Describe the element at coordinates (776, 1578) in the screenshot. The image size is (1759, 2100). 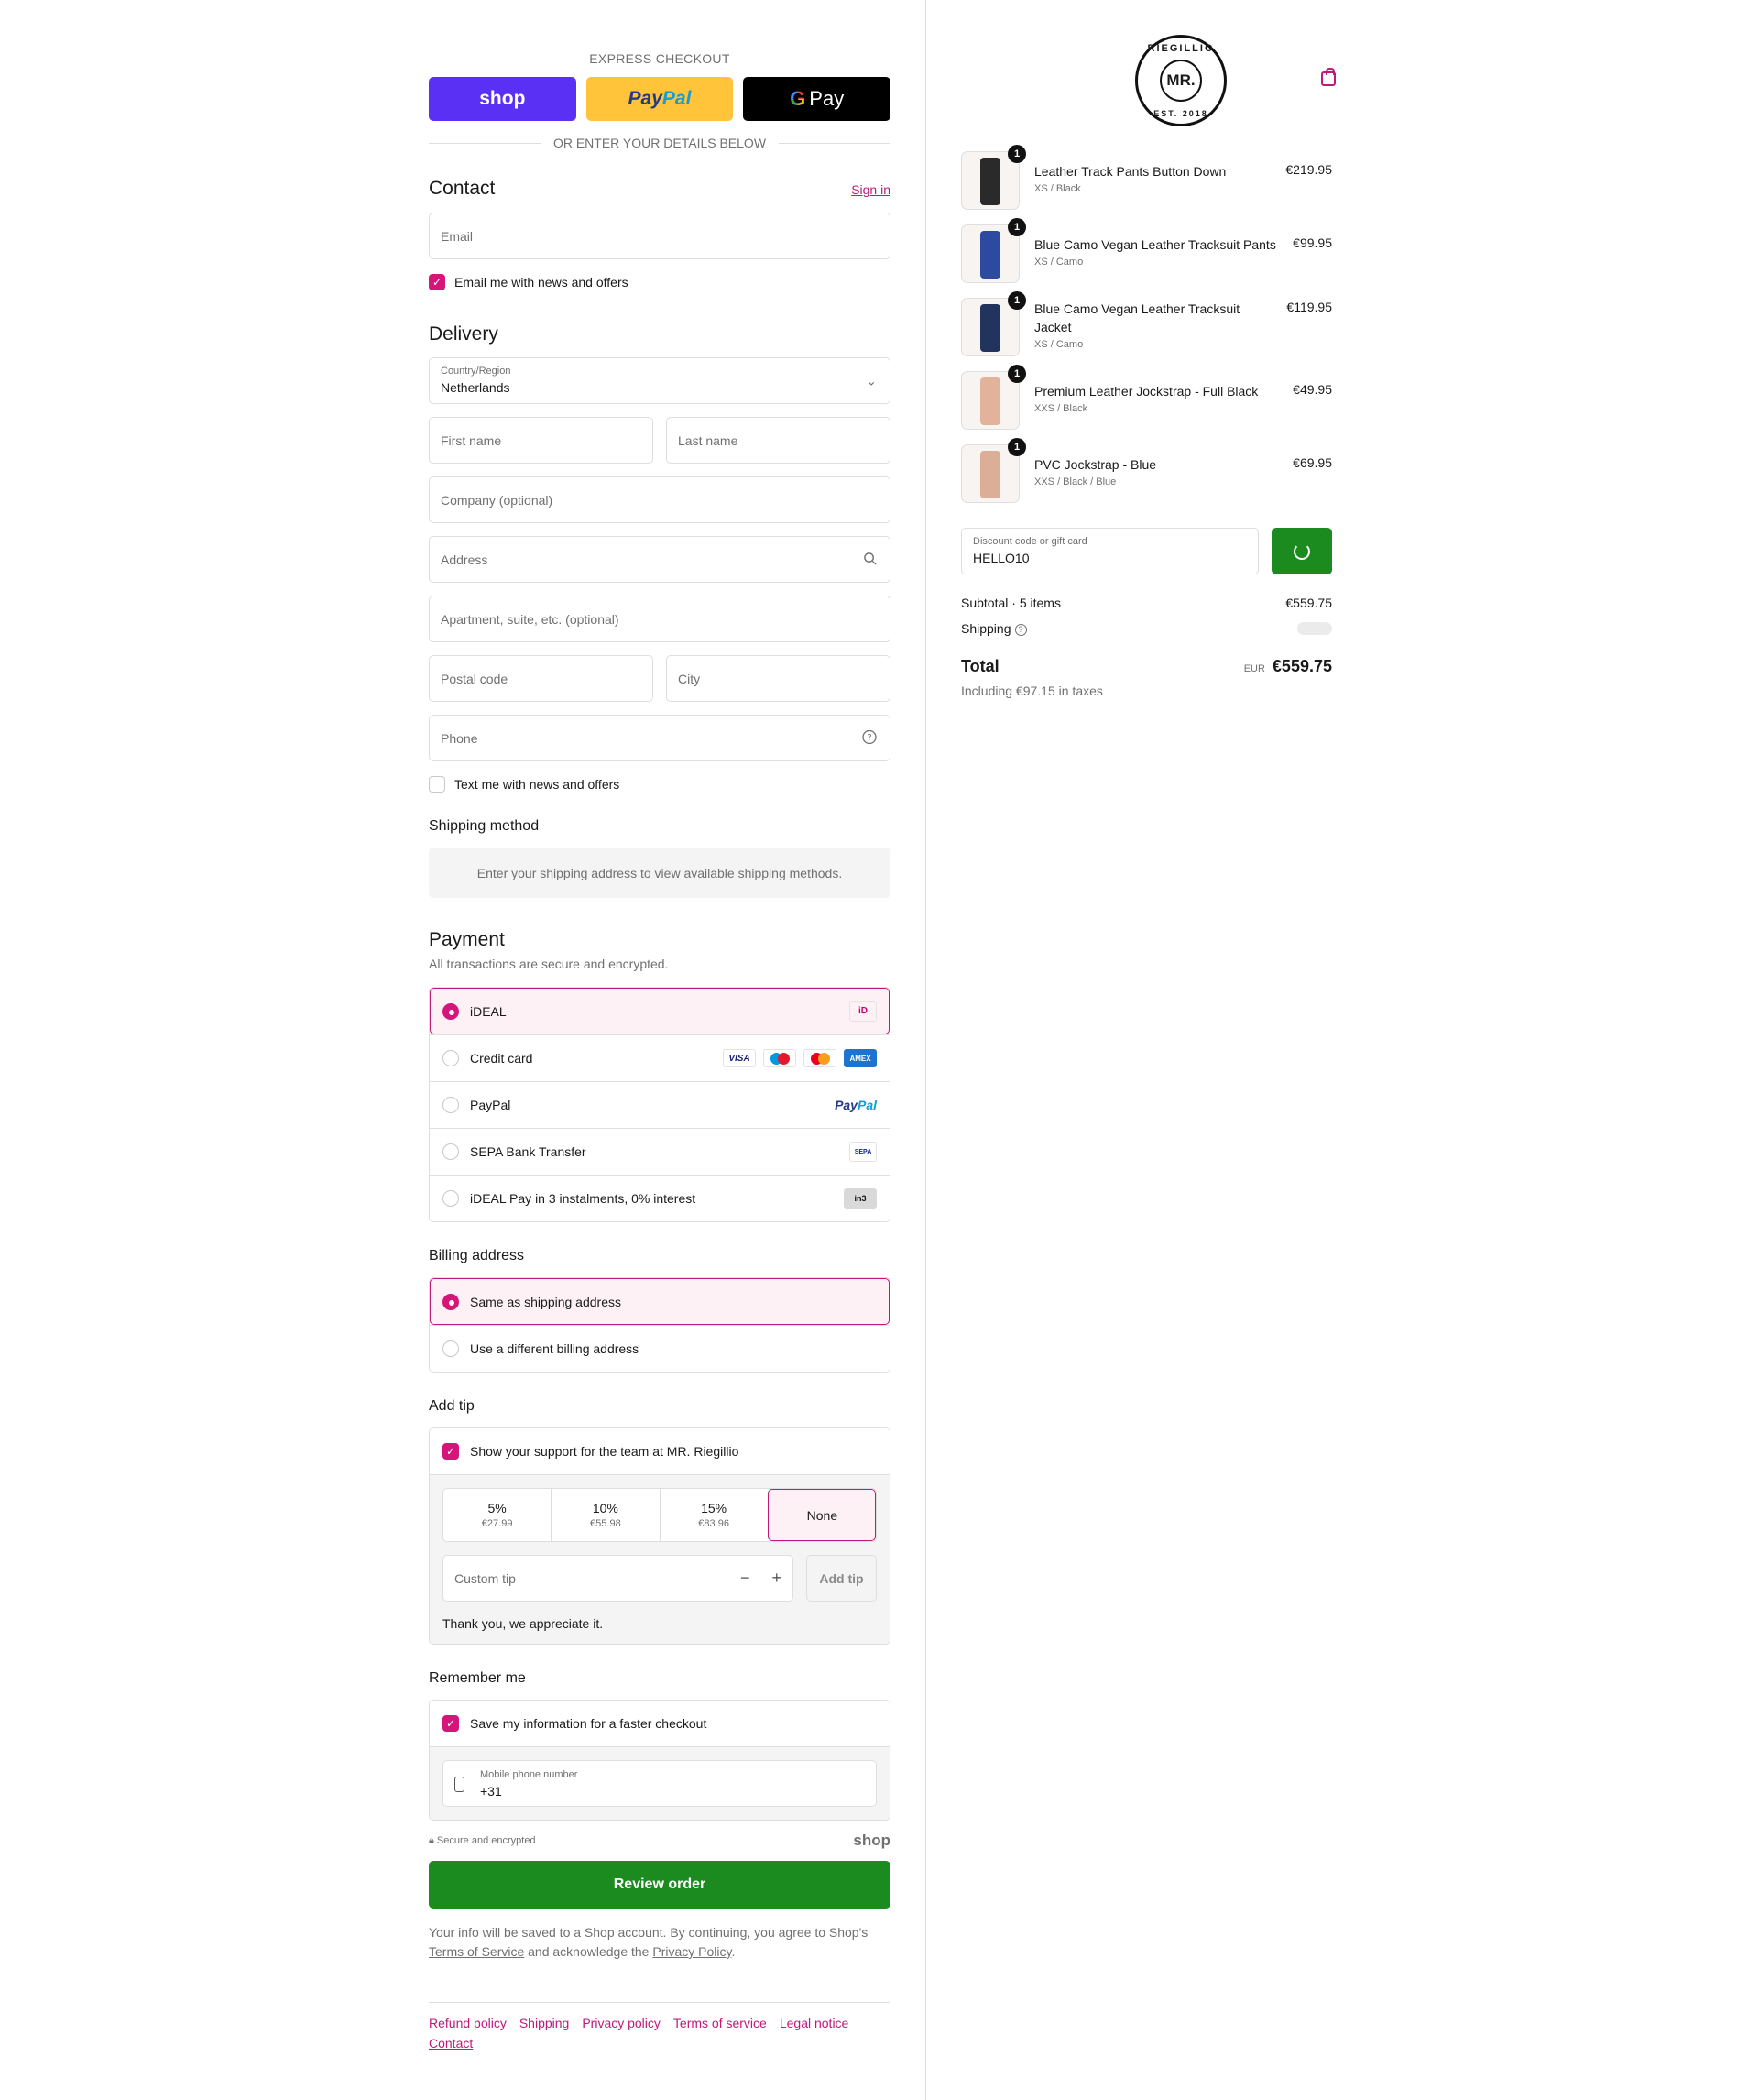
I see `plus-icon: +` at that location.